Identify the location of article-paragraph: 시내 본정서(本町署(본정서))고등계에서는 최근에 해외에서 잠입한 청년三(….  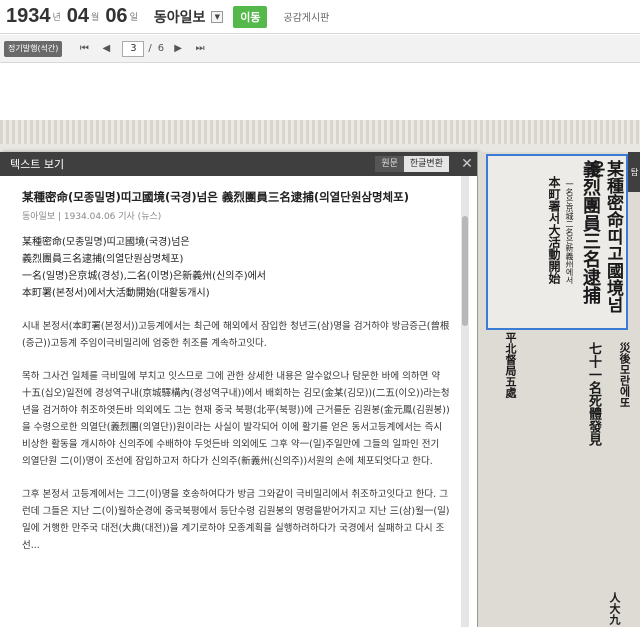
(236, 335).